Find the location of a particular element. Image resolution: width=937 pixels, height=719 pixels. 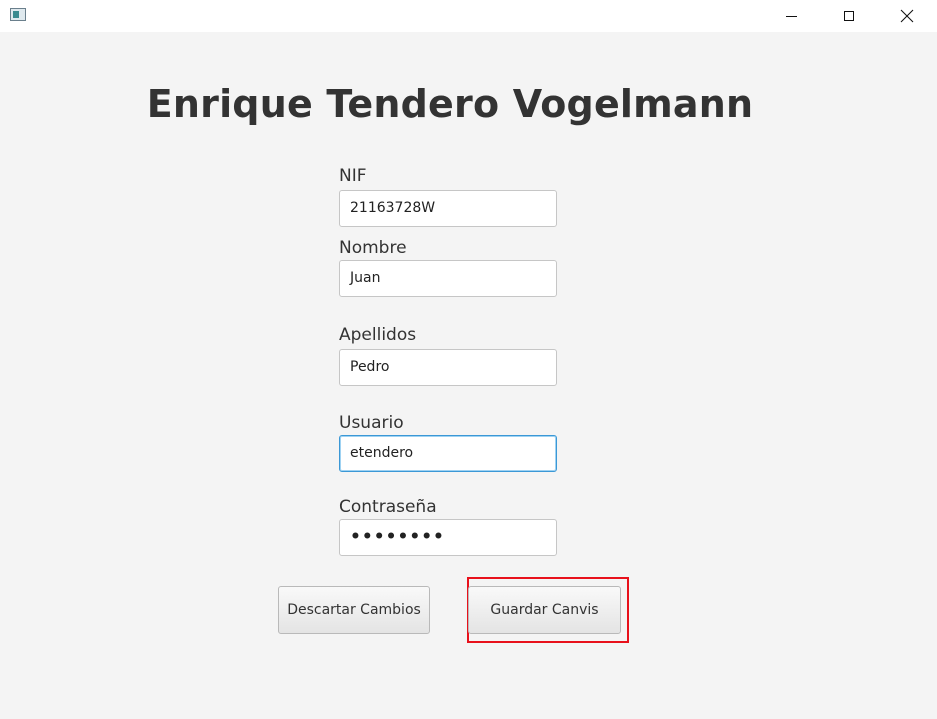

discard-changes-button: Descartar Cambios is located at coordinates (354, 610).